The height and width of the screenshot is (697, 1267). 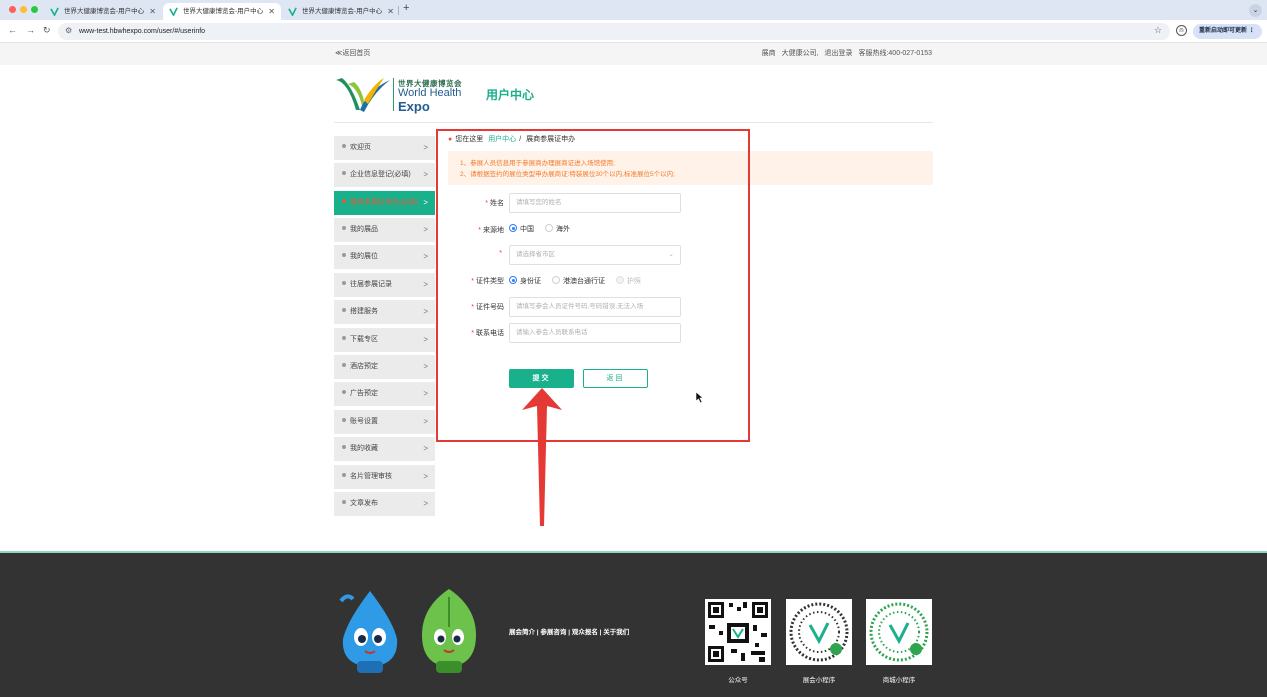 What do you see at coordinates (384, 230) in the screenshot?
I see `sidebar-item-my-exhibits: 我的展品 >` at bounding box center [384, 230].